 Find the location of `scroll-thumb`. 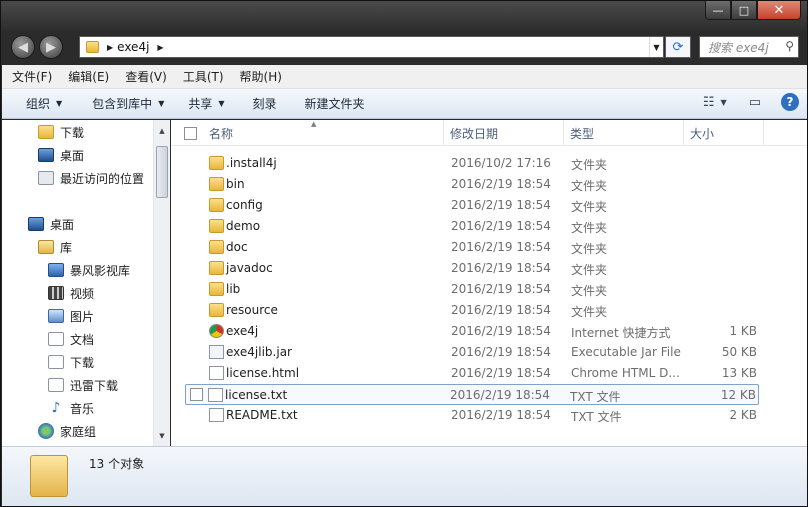

scroll-thumb is located at coordinates (162, 172).